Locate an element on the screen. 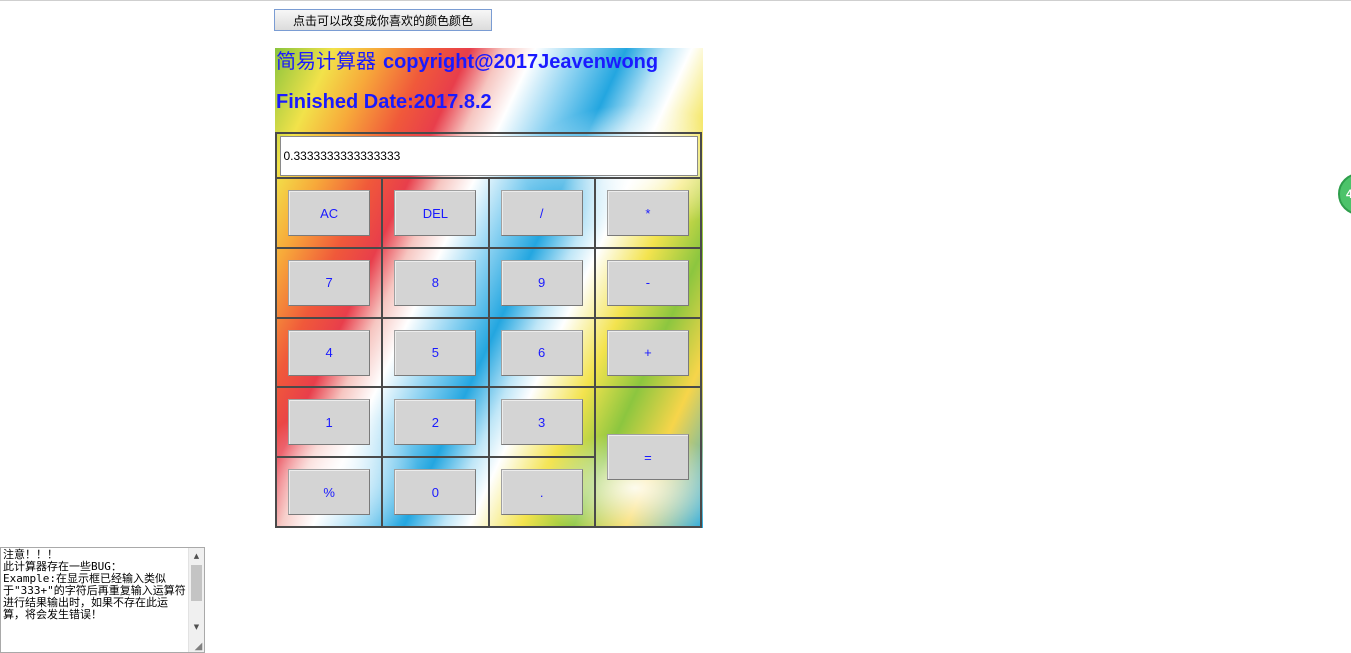 This screenshot has height=653, width=1351. minus-button: - is located at coordinates (647, 282).